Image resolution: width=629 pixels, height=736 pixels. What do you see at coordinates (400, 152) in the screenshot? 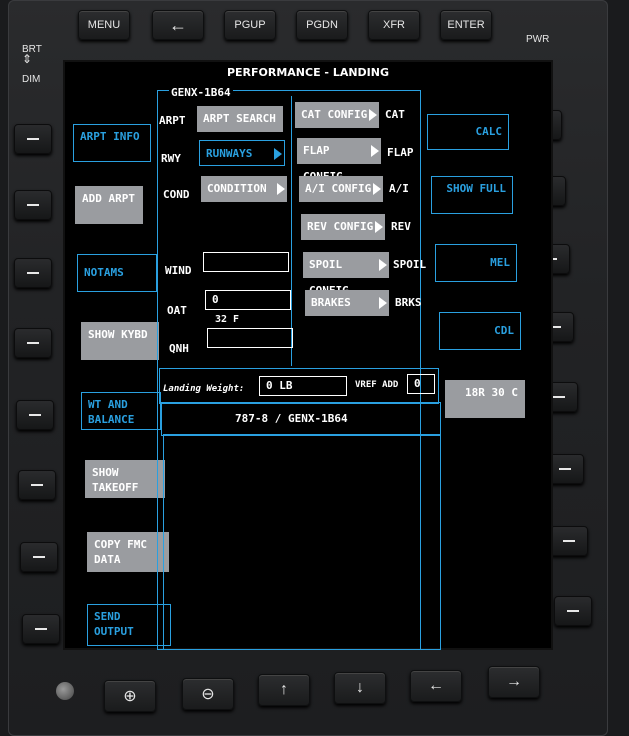
I see `flap-value: FLAP` at bounding box center [400, 152].